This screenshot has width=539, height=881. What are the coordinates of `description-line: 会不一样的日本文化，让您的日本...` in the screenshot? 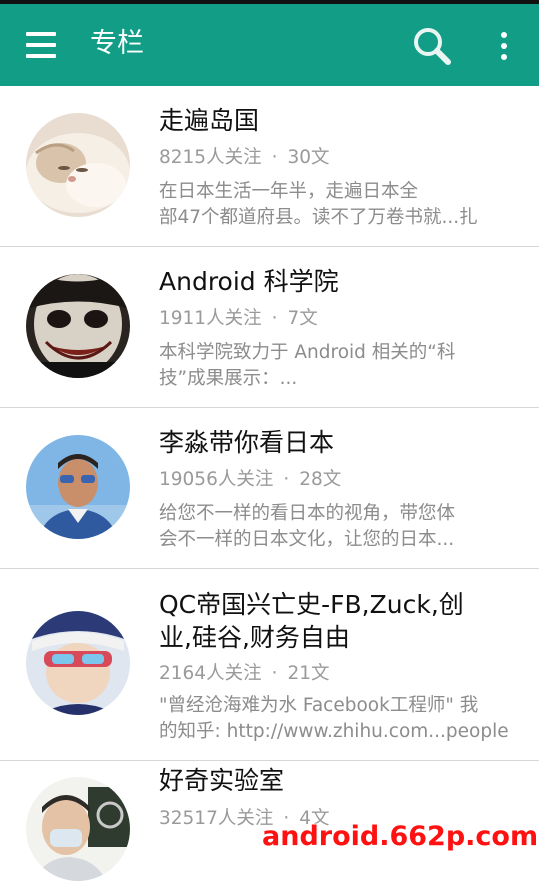 It's located at (307, 539).